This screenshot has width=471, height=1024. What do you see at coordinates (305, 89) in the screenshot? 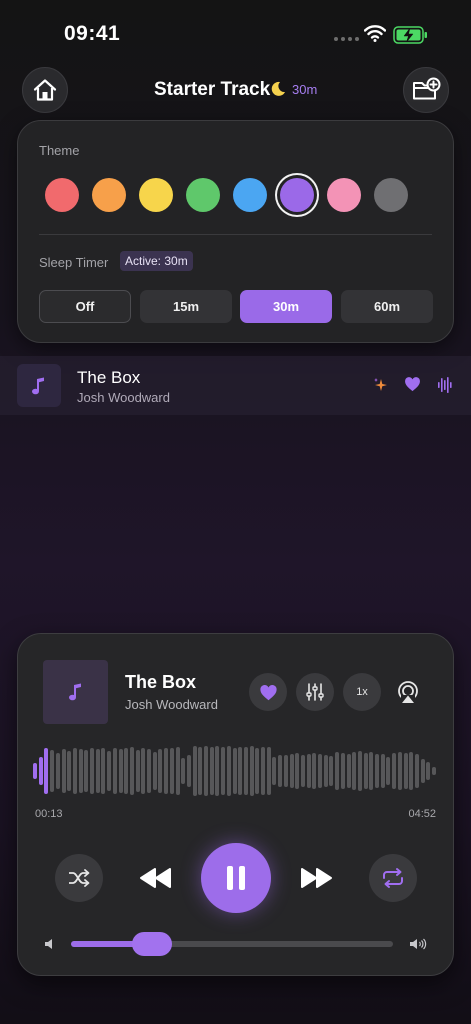
I see `sleep-timer-badge: 30m` at bounding box center [305, 89].